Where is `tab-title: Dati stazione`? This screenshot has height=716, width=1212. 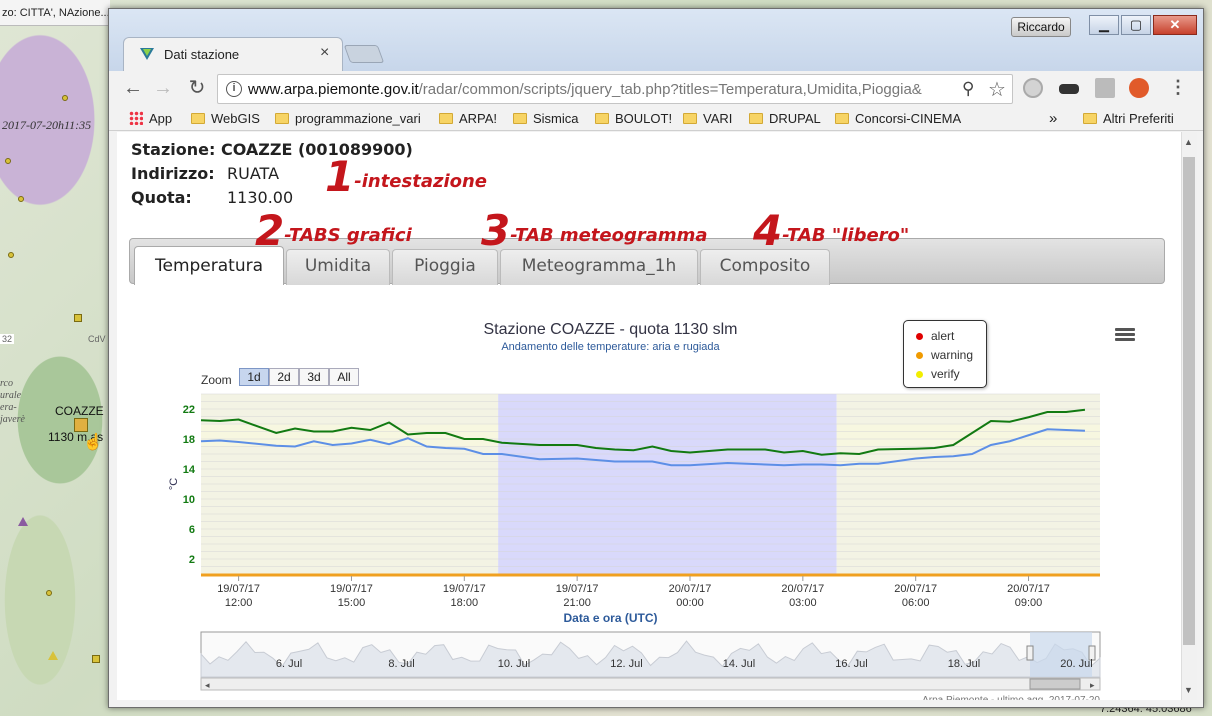
tab-title: Dati stazione is located at coordinates (202, 54).